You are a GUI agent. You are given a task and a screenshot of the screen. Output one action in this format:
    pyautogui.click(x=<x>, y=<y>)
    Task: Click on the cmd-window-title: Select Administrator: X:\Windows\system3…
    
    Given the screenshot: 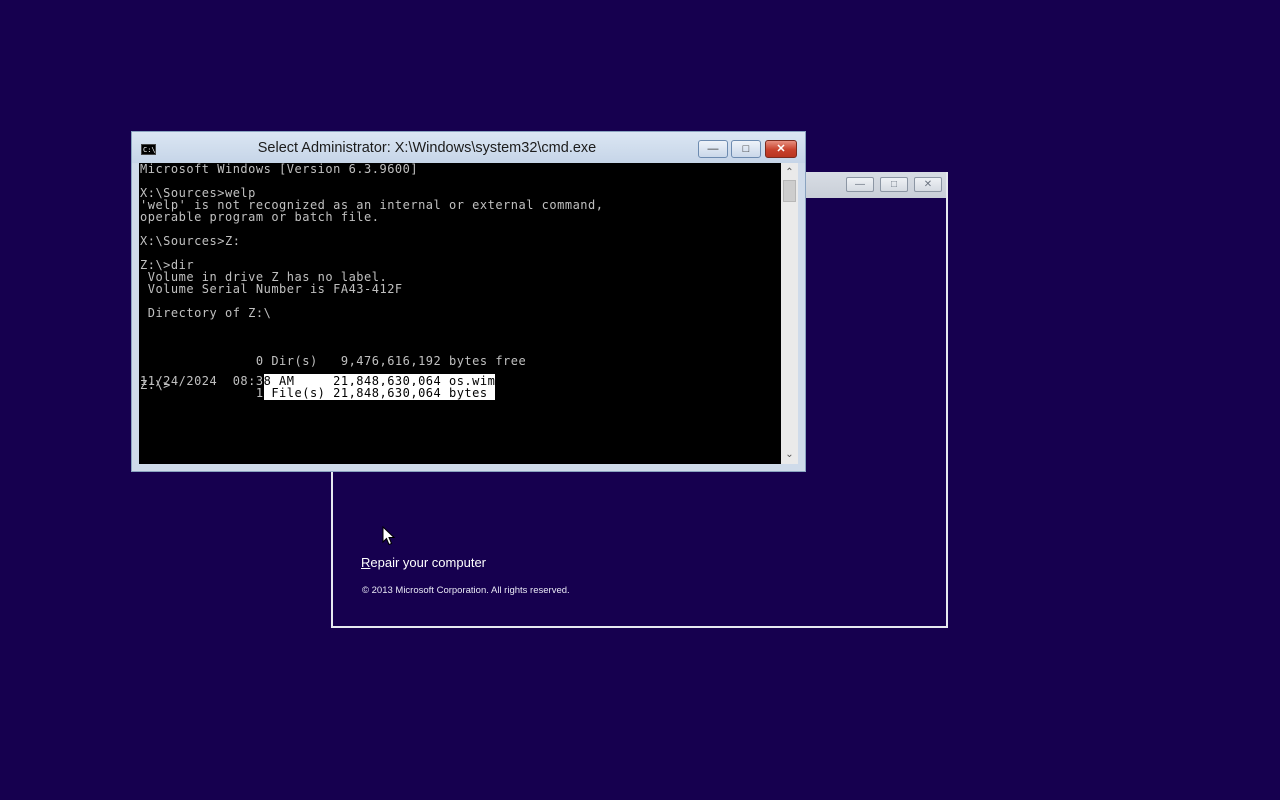 What is the action you would take?
    pyautogui.click(x=427, y=148)
    